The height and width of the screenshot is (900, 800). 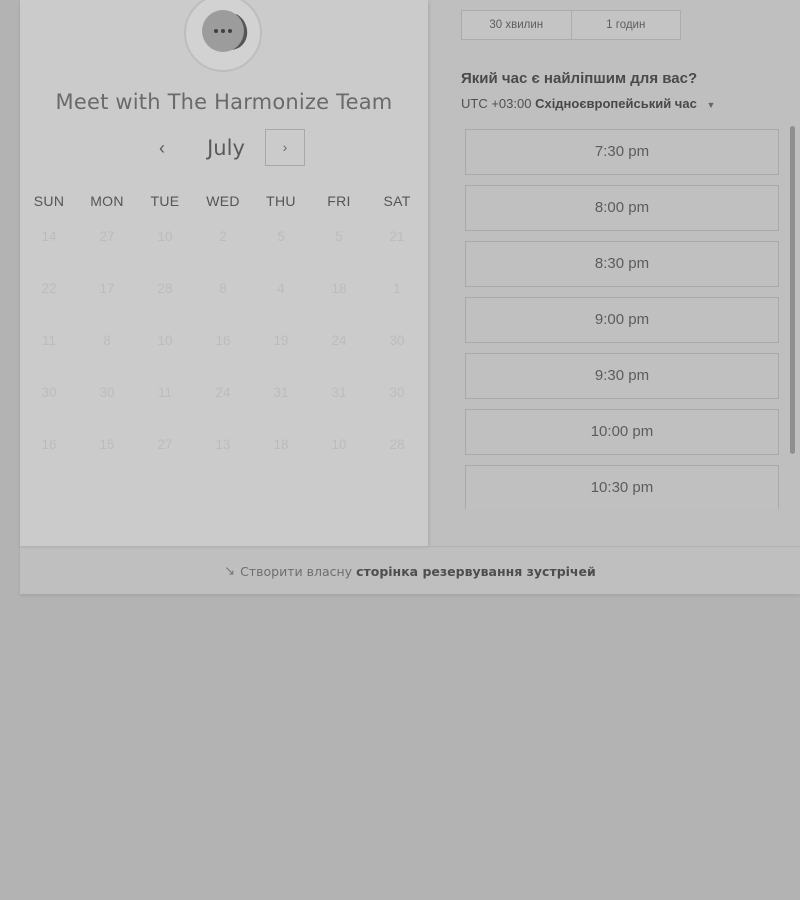 I want to click on calendar-day: 17, so click(x=107, y=288).